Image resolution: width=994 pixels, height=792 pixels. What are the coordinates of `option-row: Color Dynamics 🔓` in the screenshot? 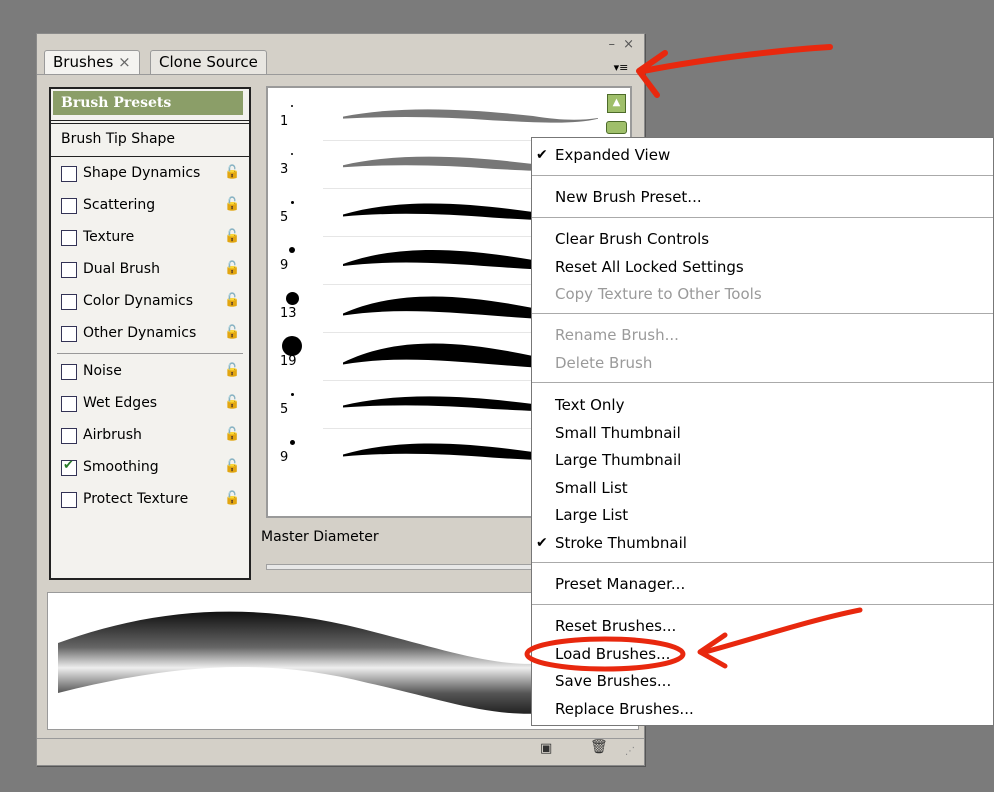 It's located at (151, 302).